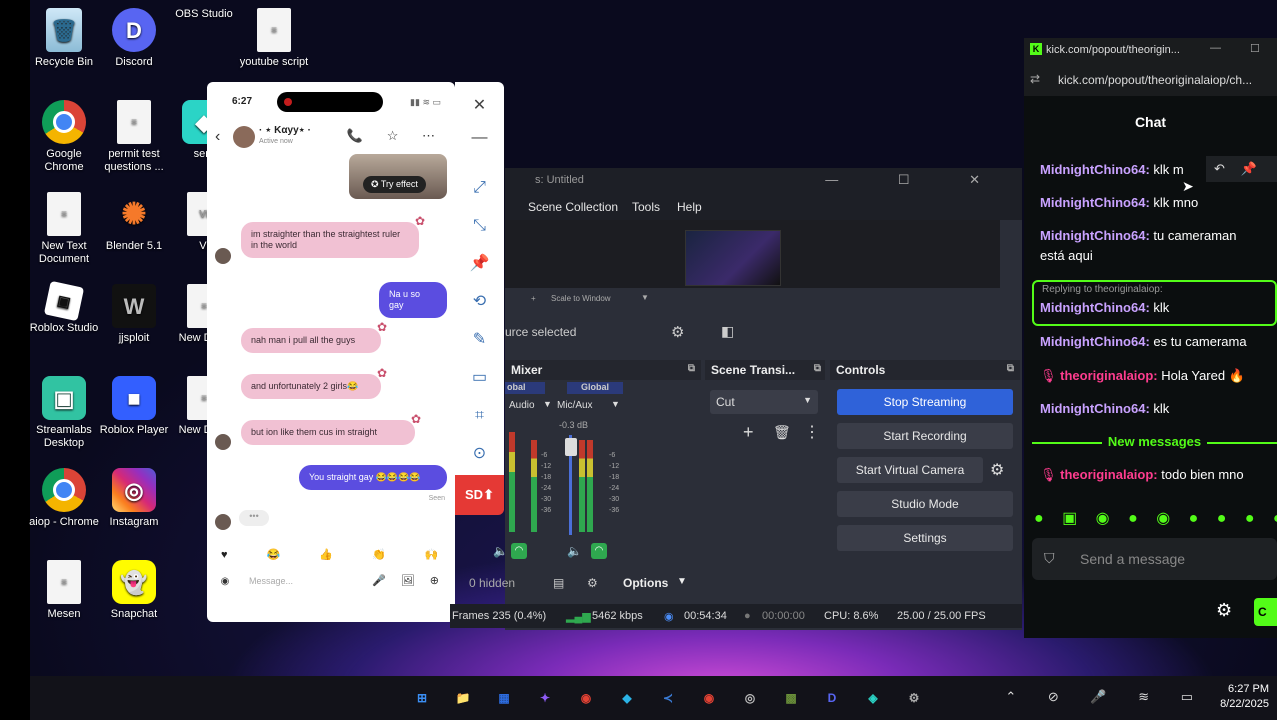  I want to click on desktop-icon: ■ Roblox Player, so click(134, 406).